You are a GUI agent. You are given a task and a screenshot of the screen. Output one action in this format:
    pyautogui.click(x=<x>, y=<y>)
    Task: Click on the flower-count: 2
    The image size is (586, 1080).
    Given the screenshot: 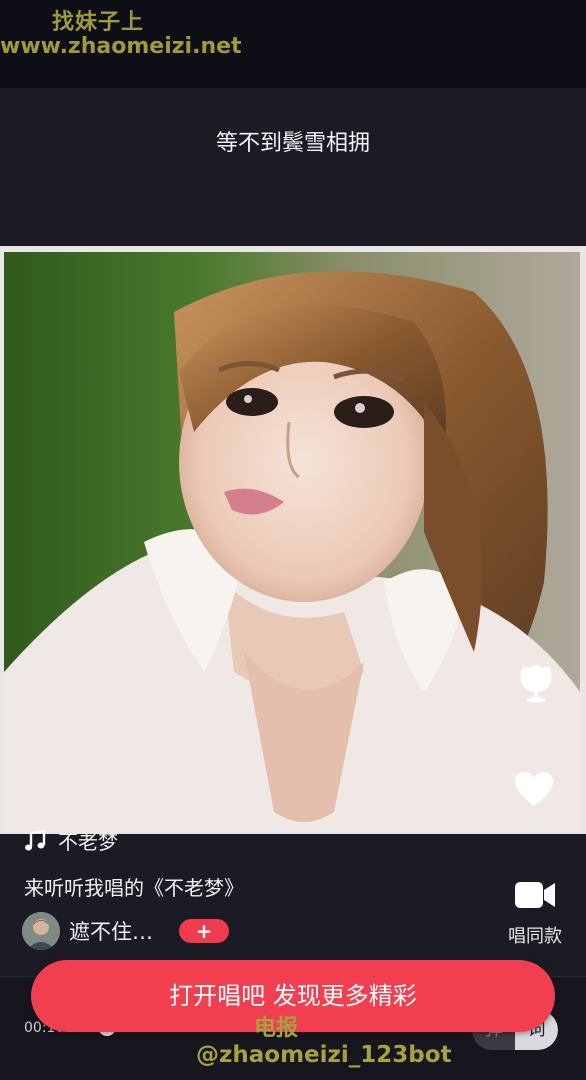 What is the action you would take?
    pyautogui.click(x=536, y=721)
    